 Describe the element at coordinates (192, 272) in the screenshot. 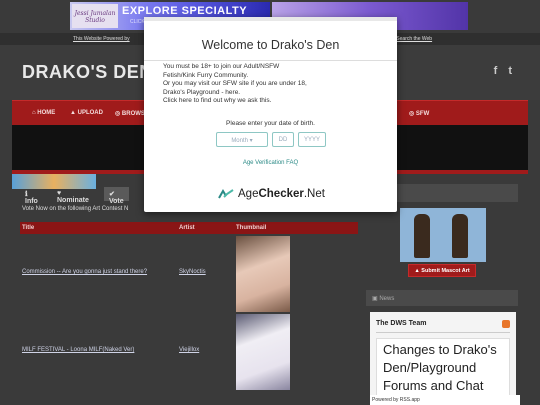

I see `table-row-artist: SkyNoctis` at that location.